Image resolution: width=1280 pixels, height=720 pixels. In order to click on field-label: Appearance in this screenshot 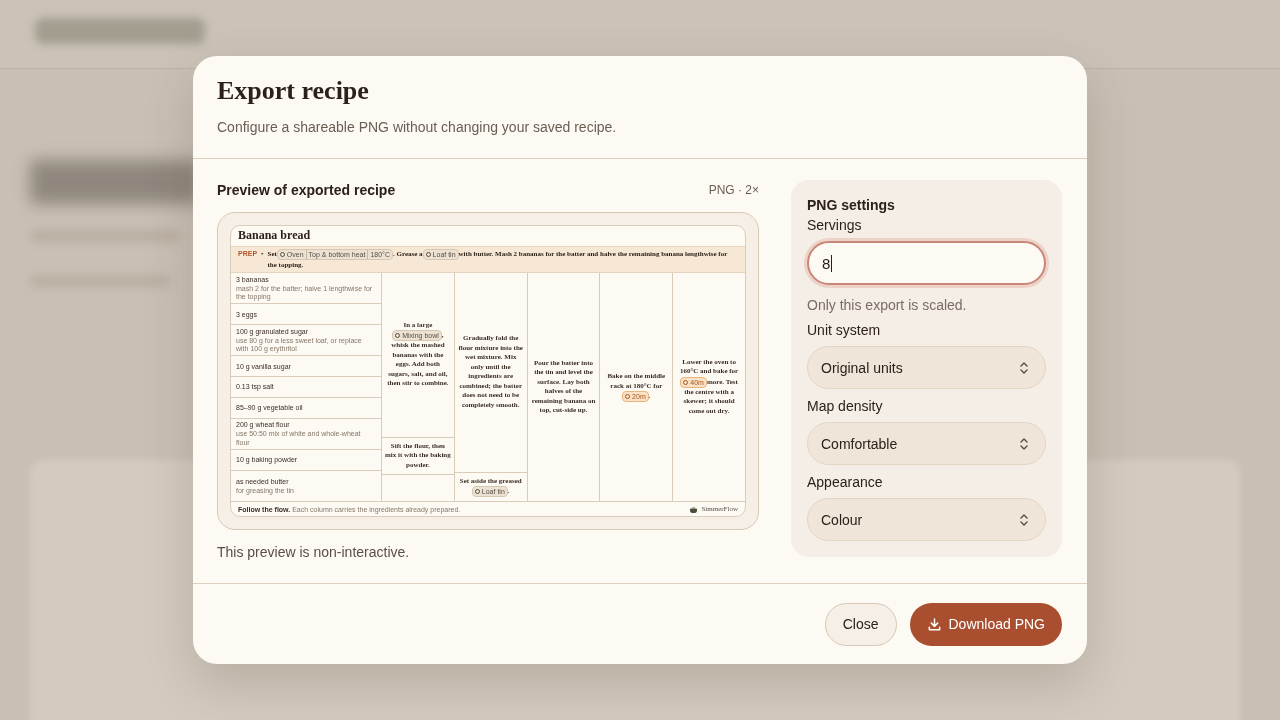, I will do `click(845, 482)`.